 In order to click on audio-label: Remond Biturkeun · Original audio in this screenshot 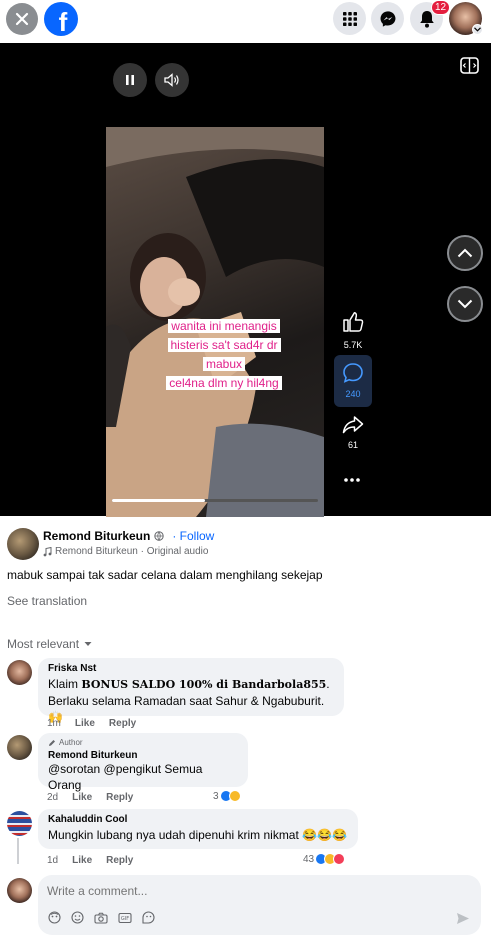, I will do `click(132, 551)`.